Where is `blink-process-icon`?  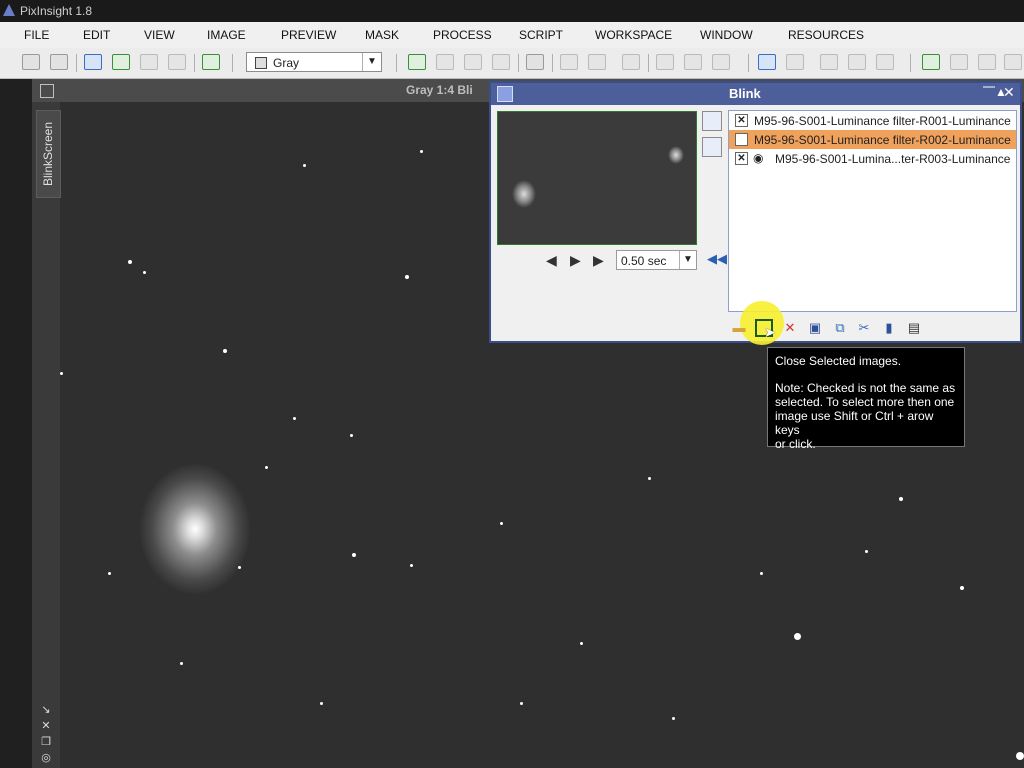 blink-process-icon is located at coordinates (505, 94).